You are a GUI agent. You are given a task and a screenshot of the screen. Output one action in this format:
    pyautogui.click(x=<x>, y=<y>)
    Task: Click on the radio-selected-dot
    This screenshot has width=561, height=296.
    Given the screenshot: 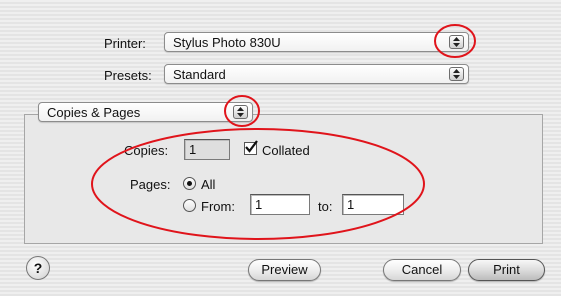 What is the action you would take?
    pyautogui.click(x=189, y=183)
    